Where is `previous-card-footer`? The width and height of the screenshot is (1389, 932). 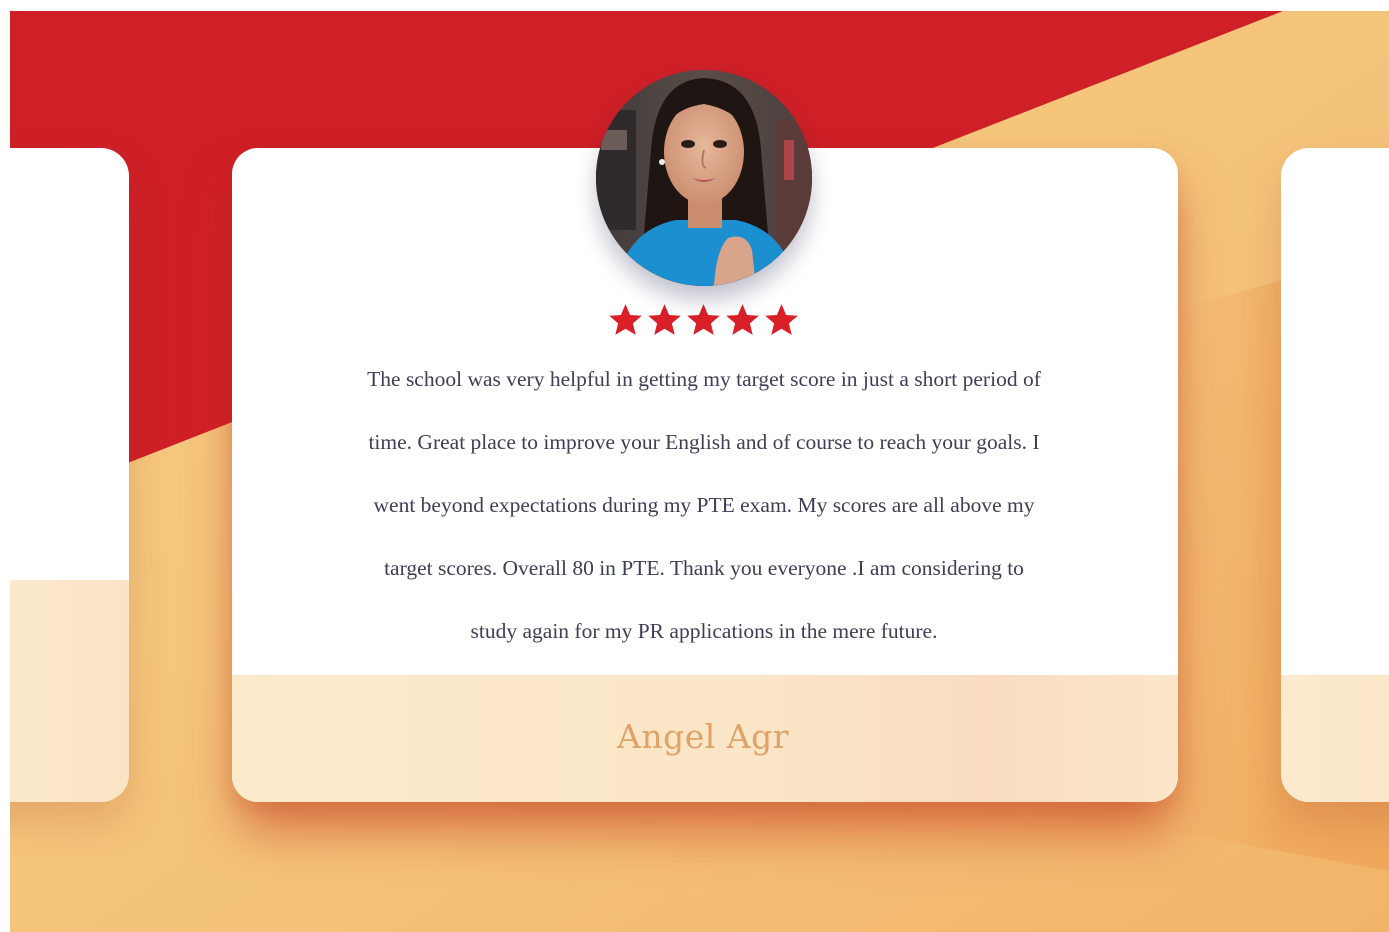
previous-card-footer is located at coordinates (69, 691).